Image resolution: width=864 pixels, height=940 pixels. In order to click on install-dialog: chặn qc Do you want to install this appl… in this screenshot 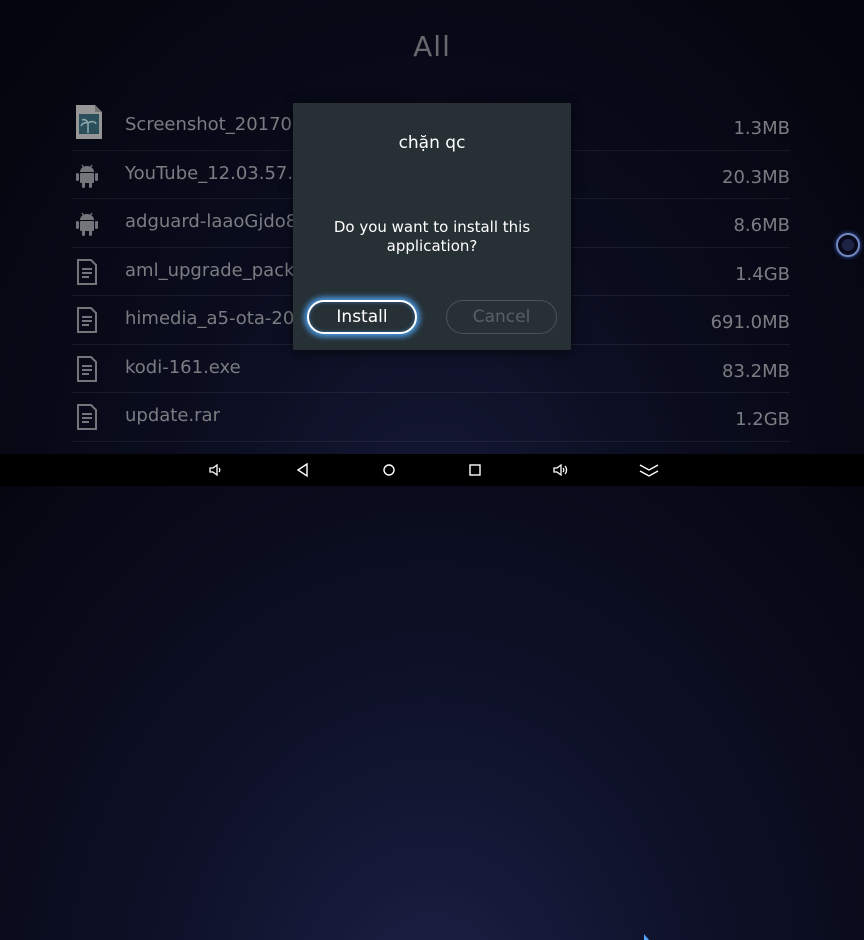, I will do `click(432, 226)`.